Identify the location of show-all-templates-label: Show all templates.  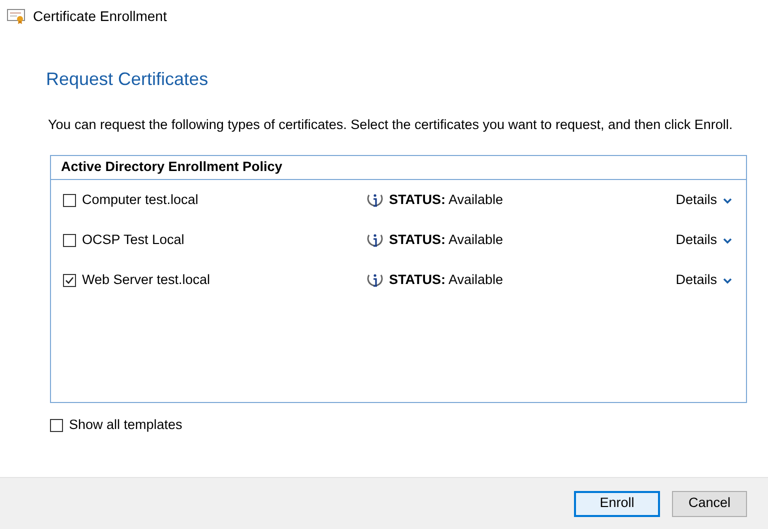
(125, 425).